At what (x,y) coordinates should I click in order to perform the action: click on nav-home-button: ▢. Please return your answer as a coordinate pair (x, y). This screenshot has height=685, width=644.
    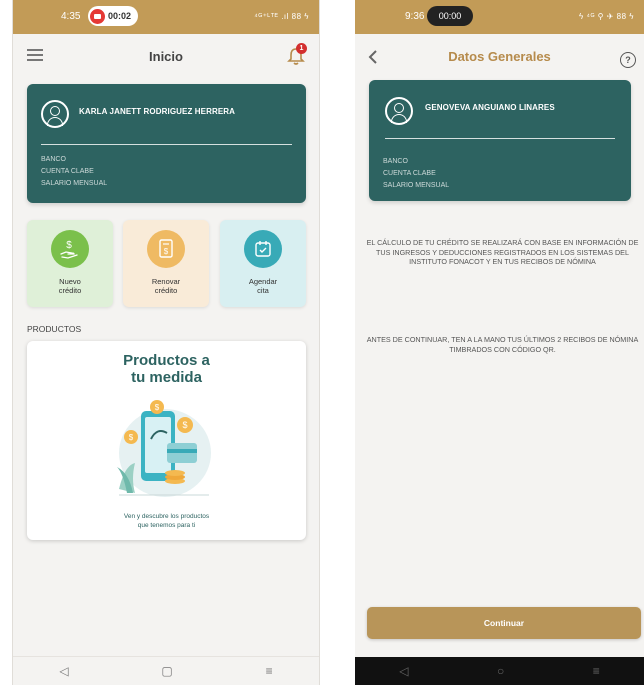
    Looking at the image, I should click on (166, 671).